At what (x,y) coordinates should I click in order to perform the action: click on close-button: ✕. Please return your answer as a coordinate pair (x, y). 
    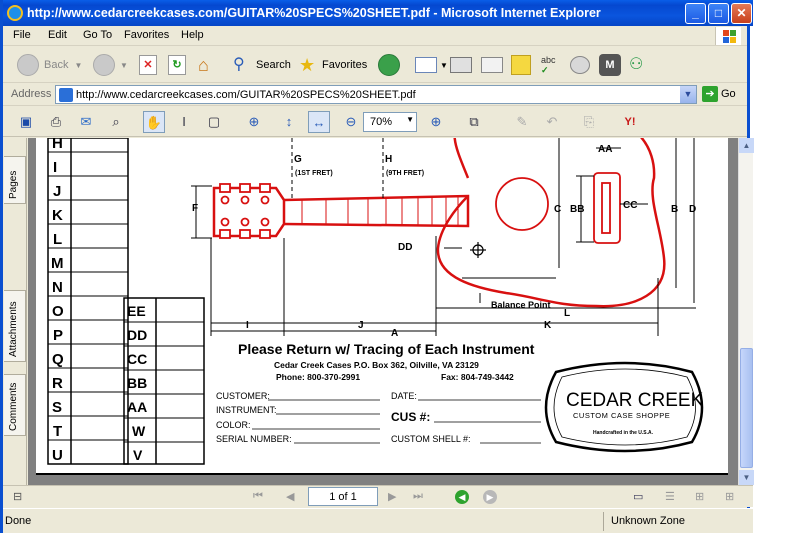
    Looking at the image, I should click on (741, 13).